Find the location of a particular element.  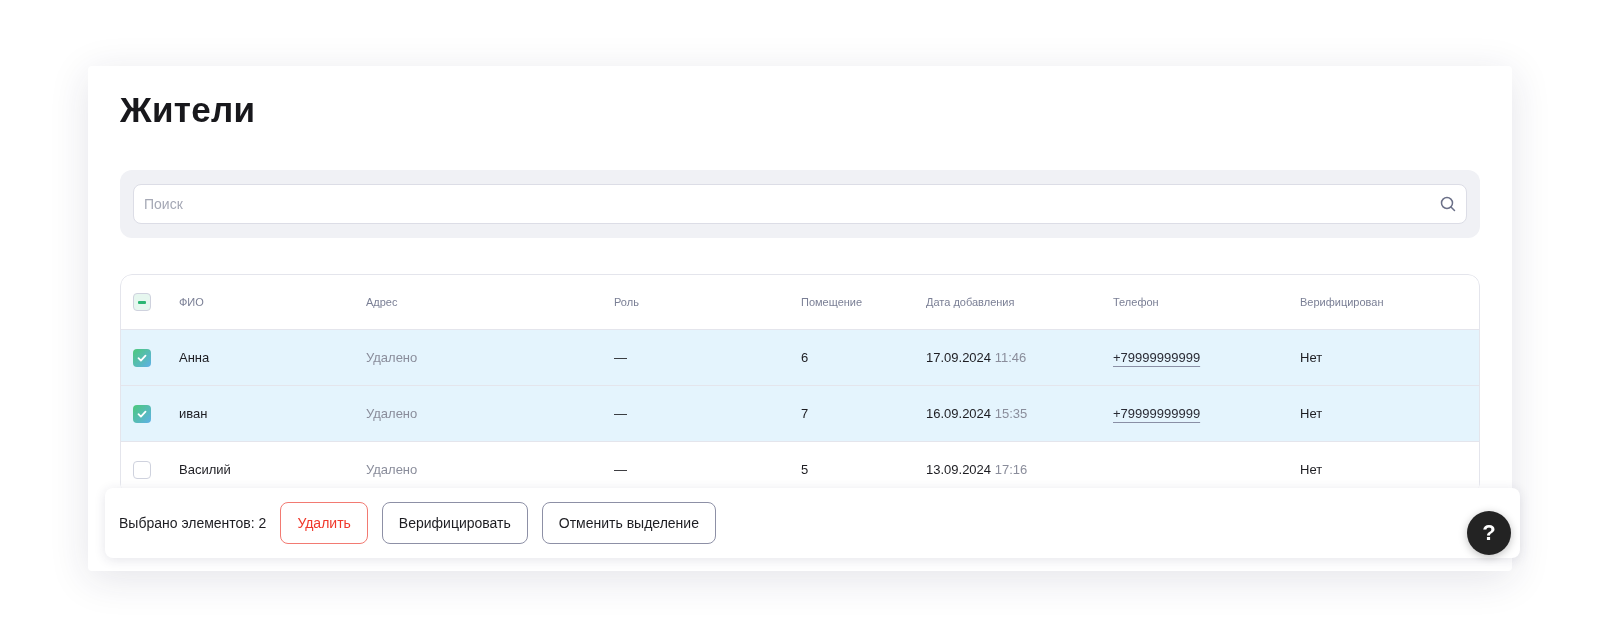

time-text: 11:46 is located at coordinates (1010, 357).